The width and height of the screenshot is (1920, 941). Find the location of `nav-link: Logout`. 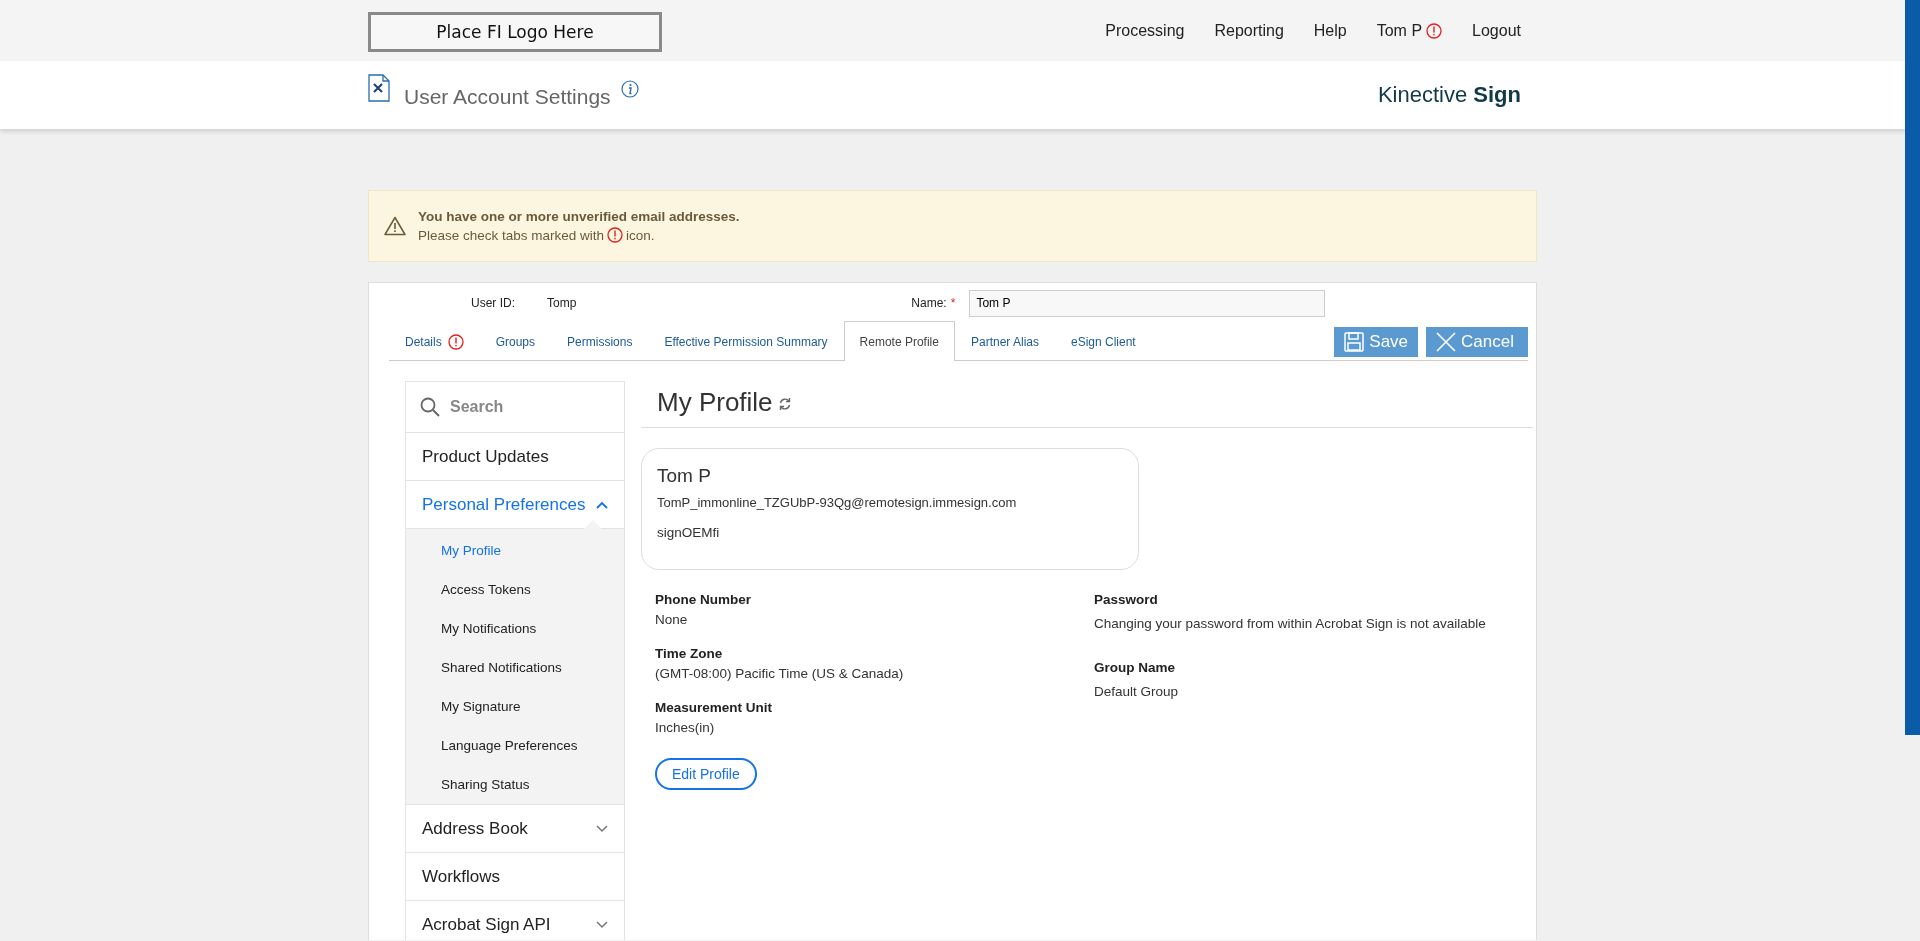

nav-link: Logout is located at coordinates (1496, 30).